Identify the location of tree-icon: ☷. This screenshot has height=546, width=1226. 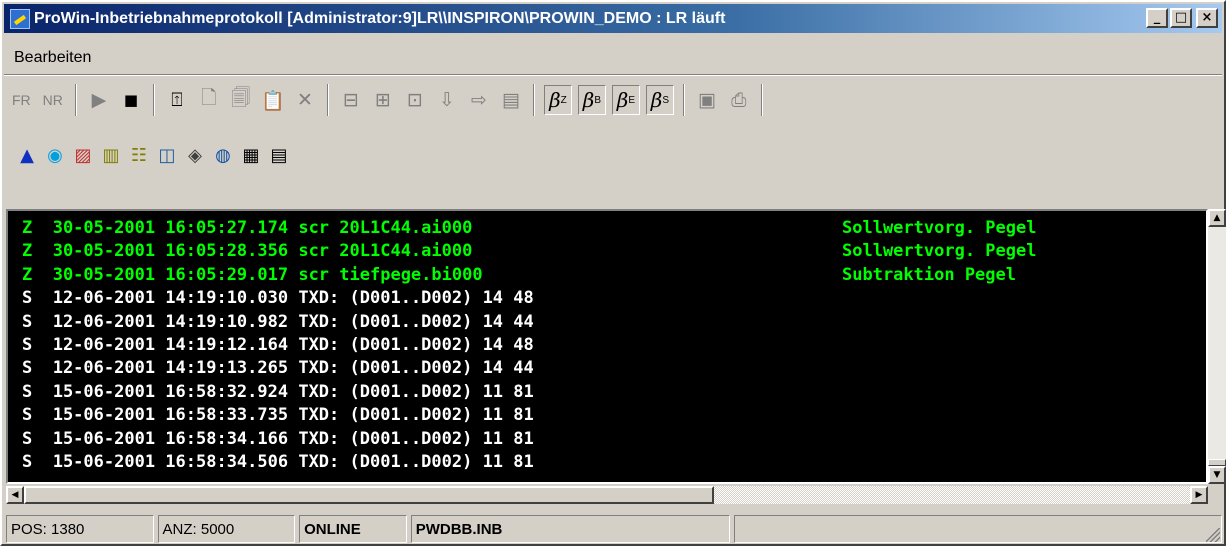
(139, 155).